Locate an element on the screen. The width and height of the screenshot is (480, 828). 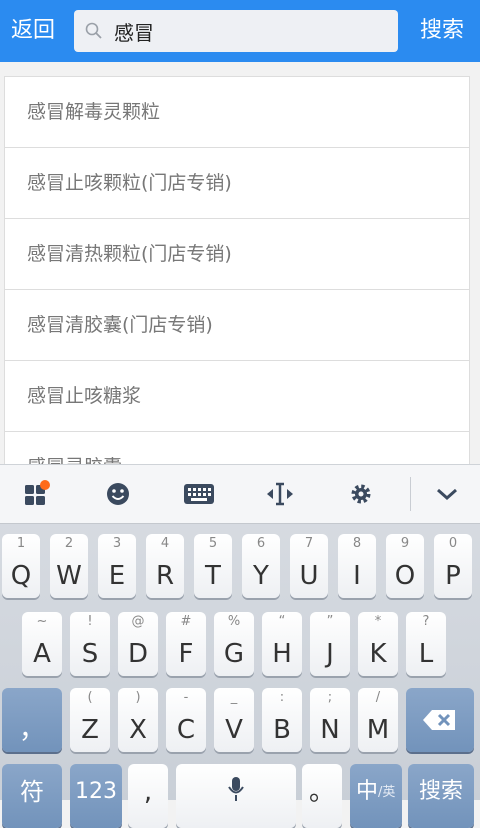
key-x: ) X is located at coordinates (138, 720).